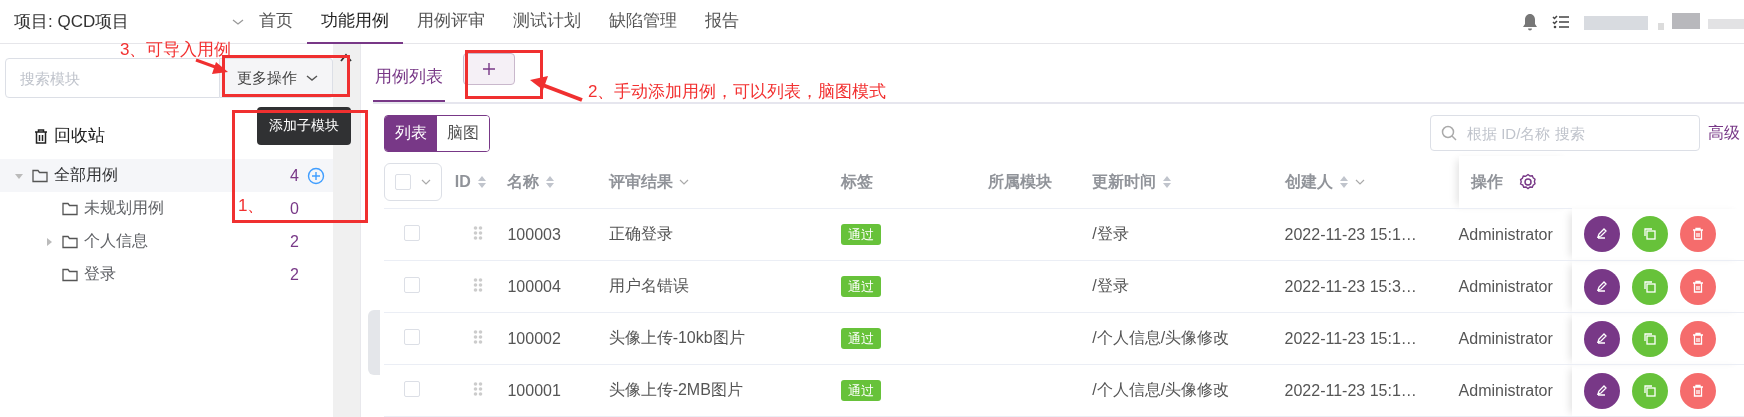 Image resolution: width=1744 pixels, height=417 pixels. What do you see at coordinates (1486, 181) in the screenshot?
I see `column-header: 操作` at bounding box center [1486, 181].